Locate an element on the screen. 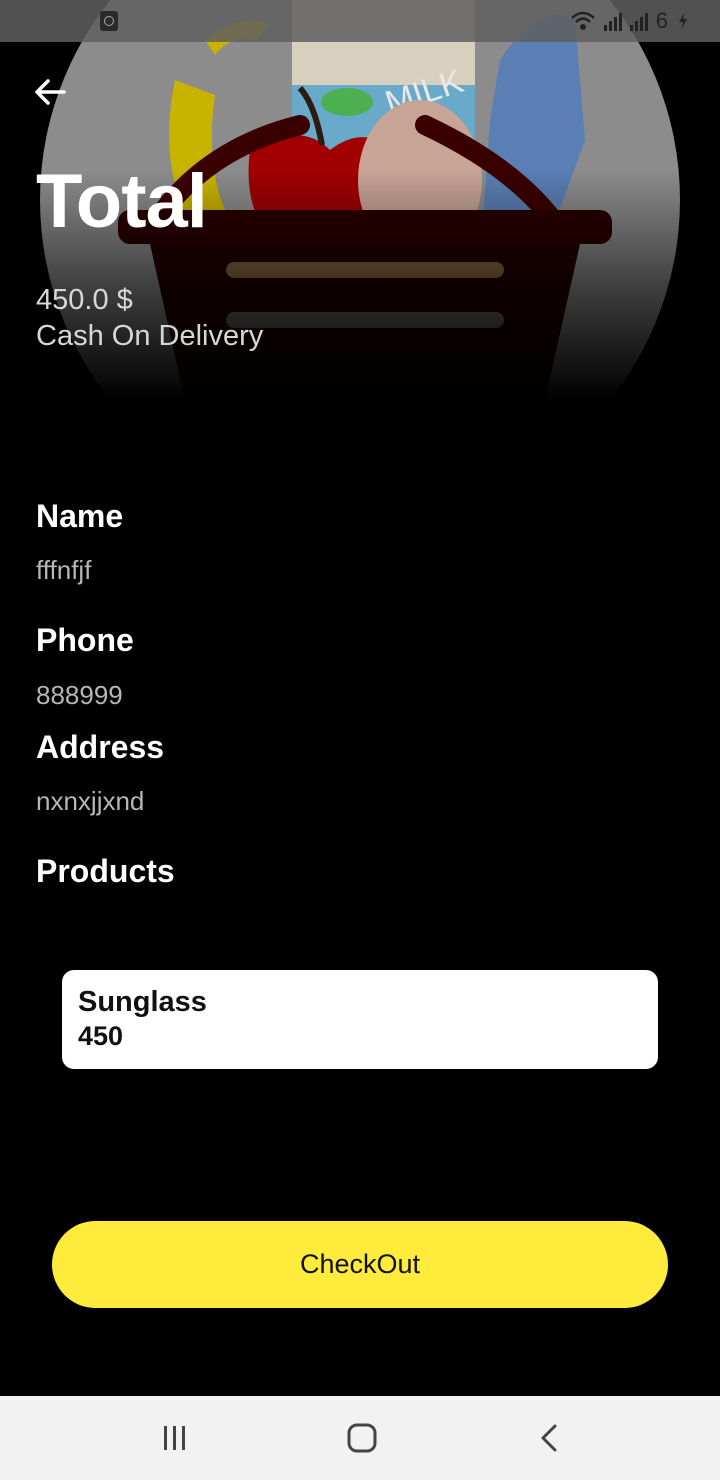 The height and width of the screenshot is (1480, 720). home-button is located at coordinates (362, 1438).